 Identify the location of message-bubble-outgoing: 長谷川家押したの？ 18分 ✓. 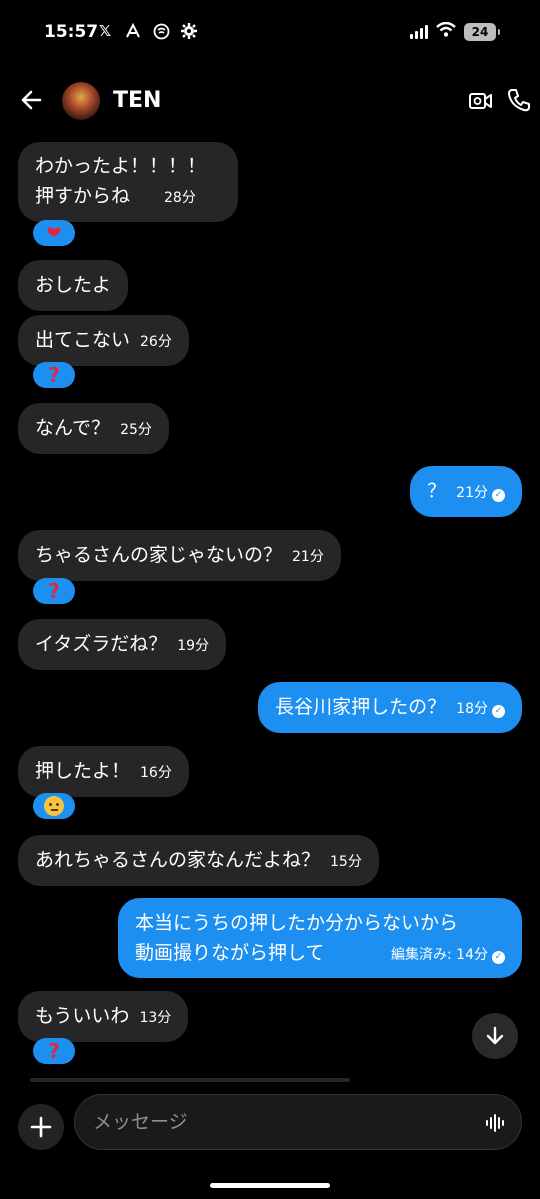
(390, 707).